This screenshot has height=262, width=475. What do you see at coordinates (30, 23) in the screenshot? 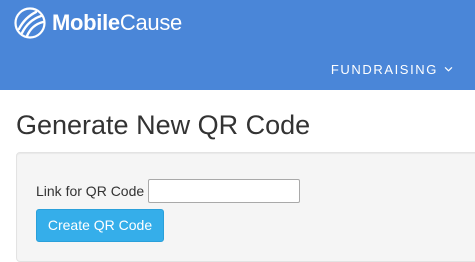
I see `globe-logo-icon` at bounding box center [30, 23].